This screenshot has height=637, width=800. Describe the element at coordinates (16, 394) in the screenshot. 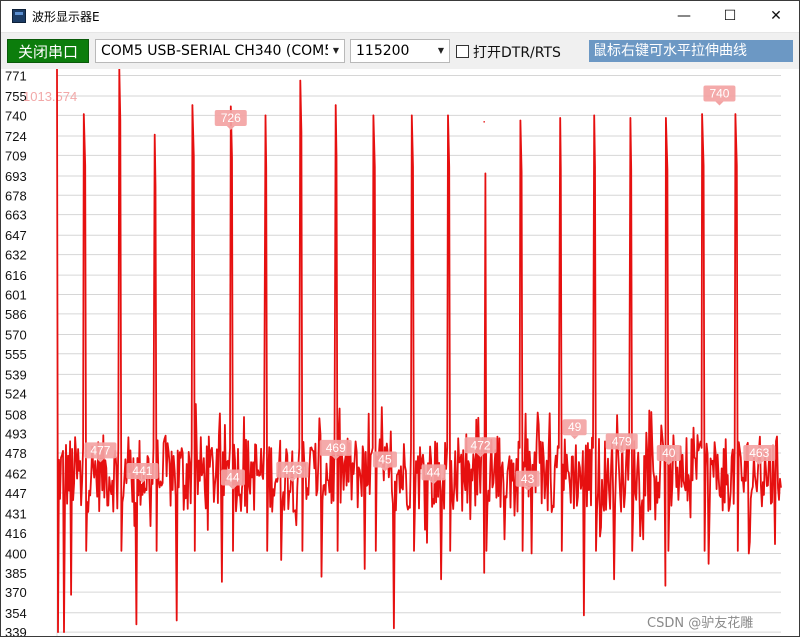

I see `y-tick-label: 524` at that location.